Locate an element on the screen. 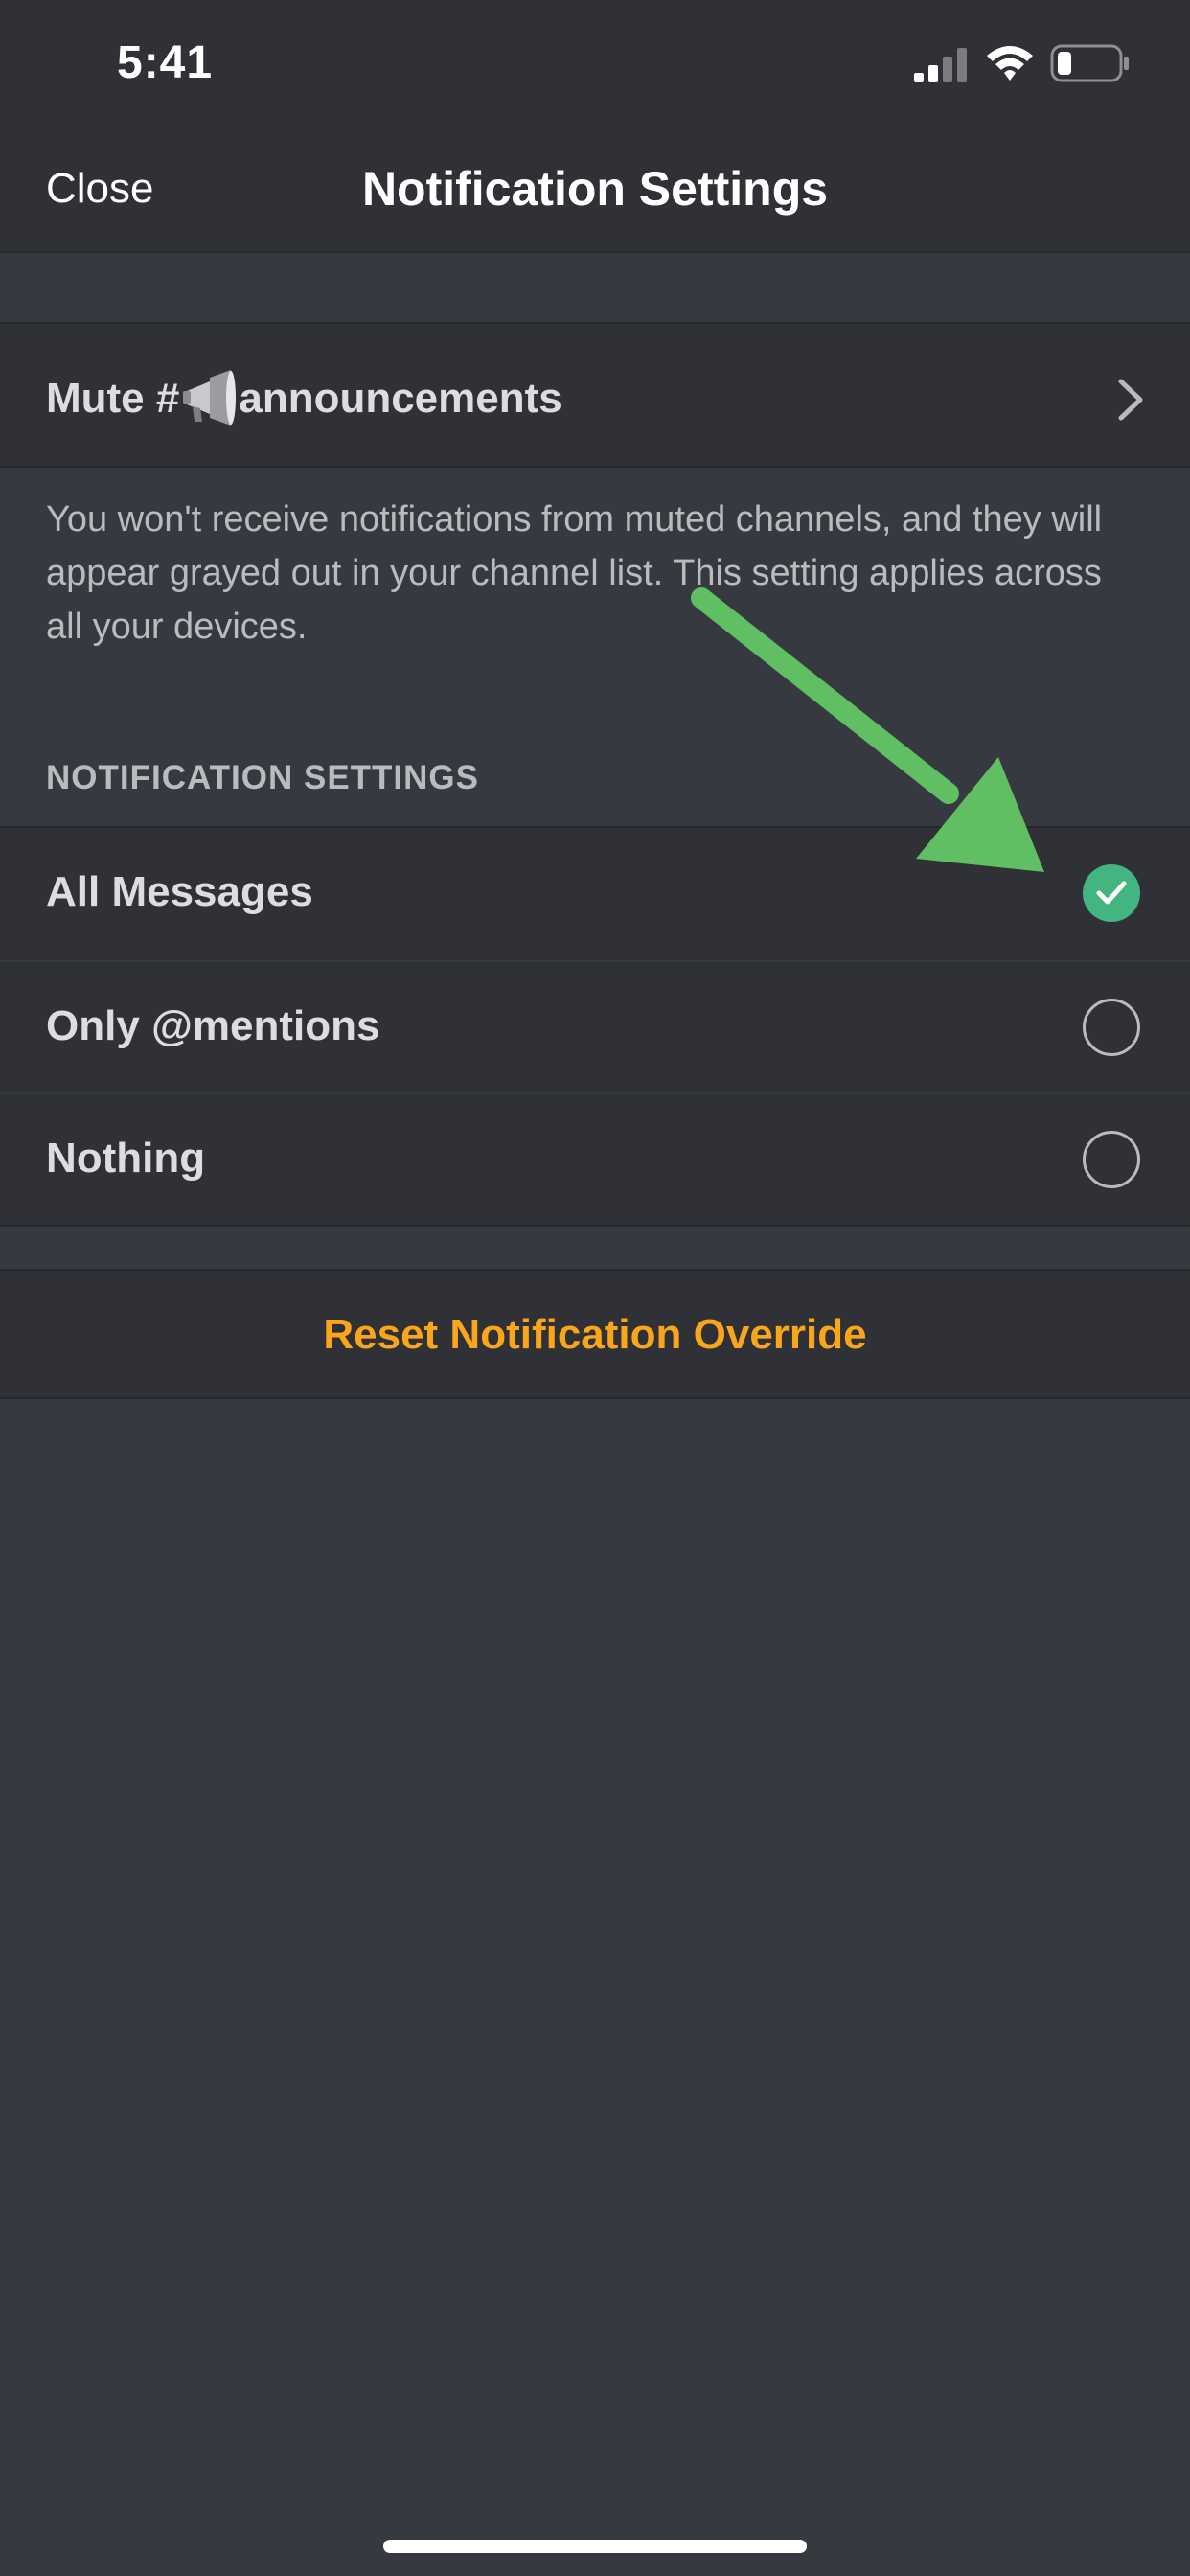 The height and width of the screenshot is (2576, 1190). status-bar: 5:41 is located at coordinates (595, 67).